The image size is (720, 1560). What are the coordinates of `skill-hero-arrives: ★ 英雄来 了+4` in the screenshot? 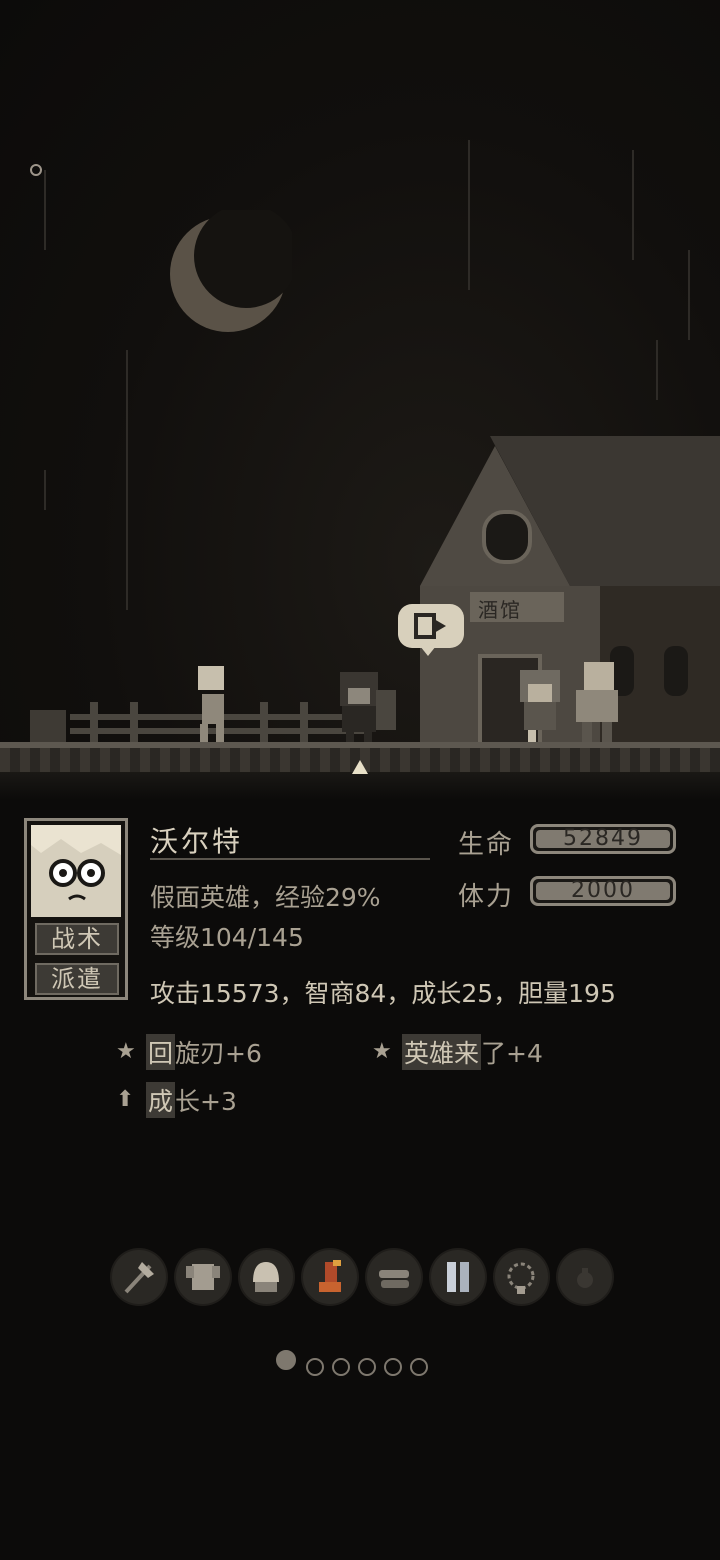 It's located at (457, 1052).